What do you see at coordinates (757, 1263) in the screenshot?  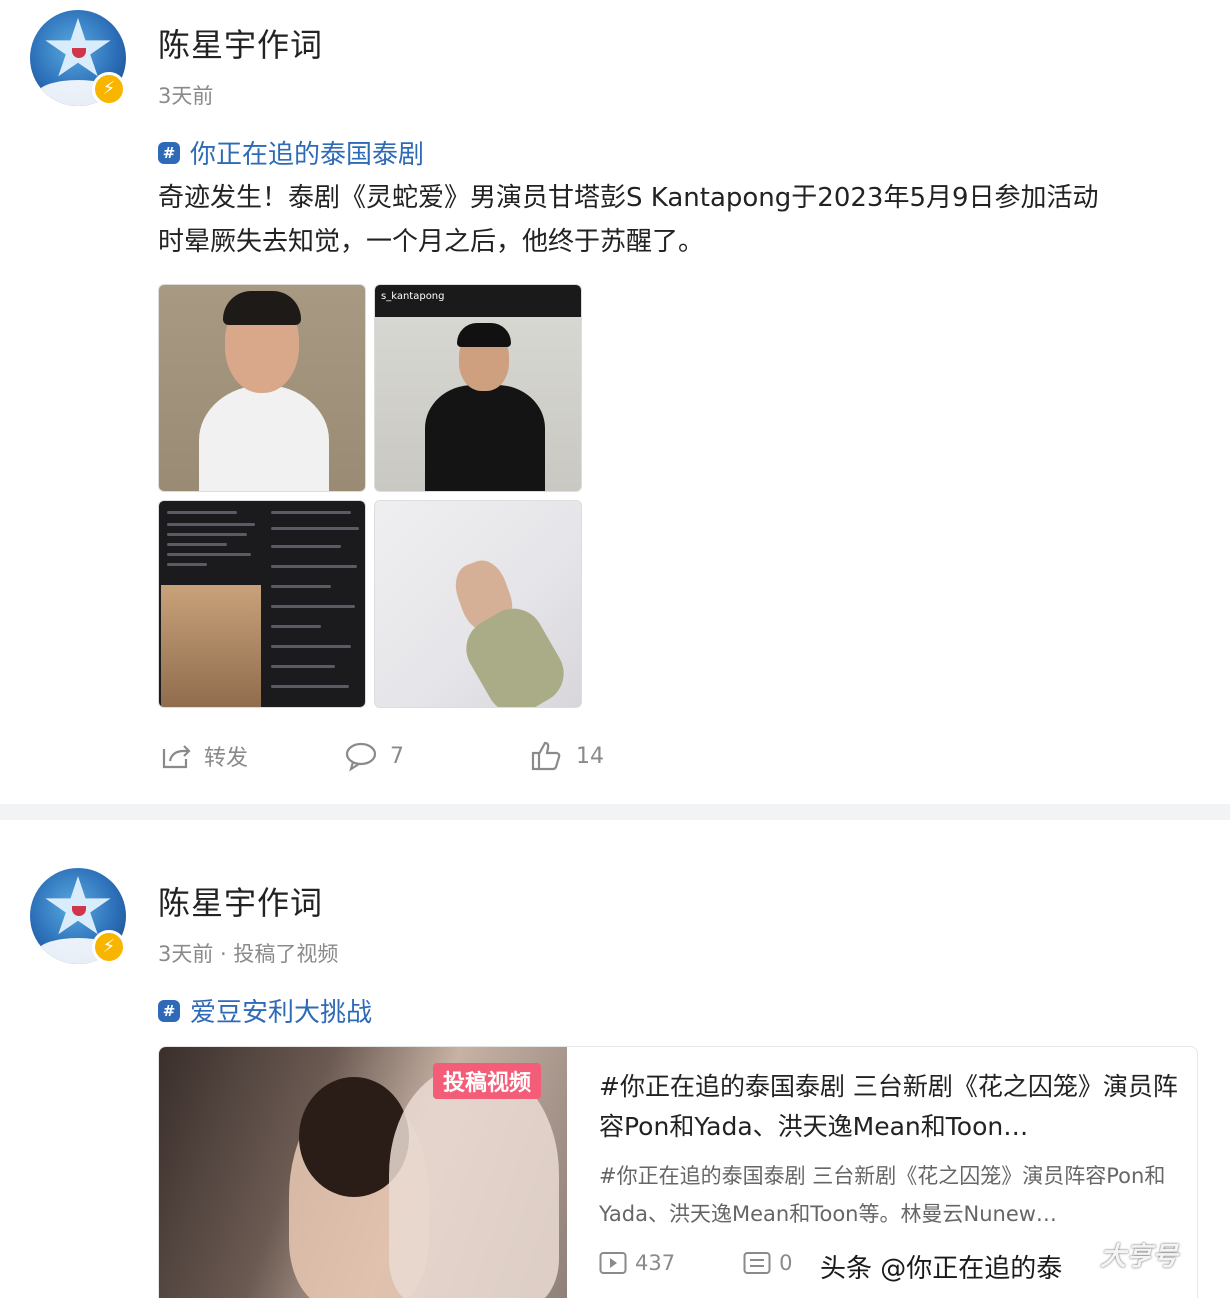 I see `danmaku-icon` at bounding box center [757, 1263].